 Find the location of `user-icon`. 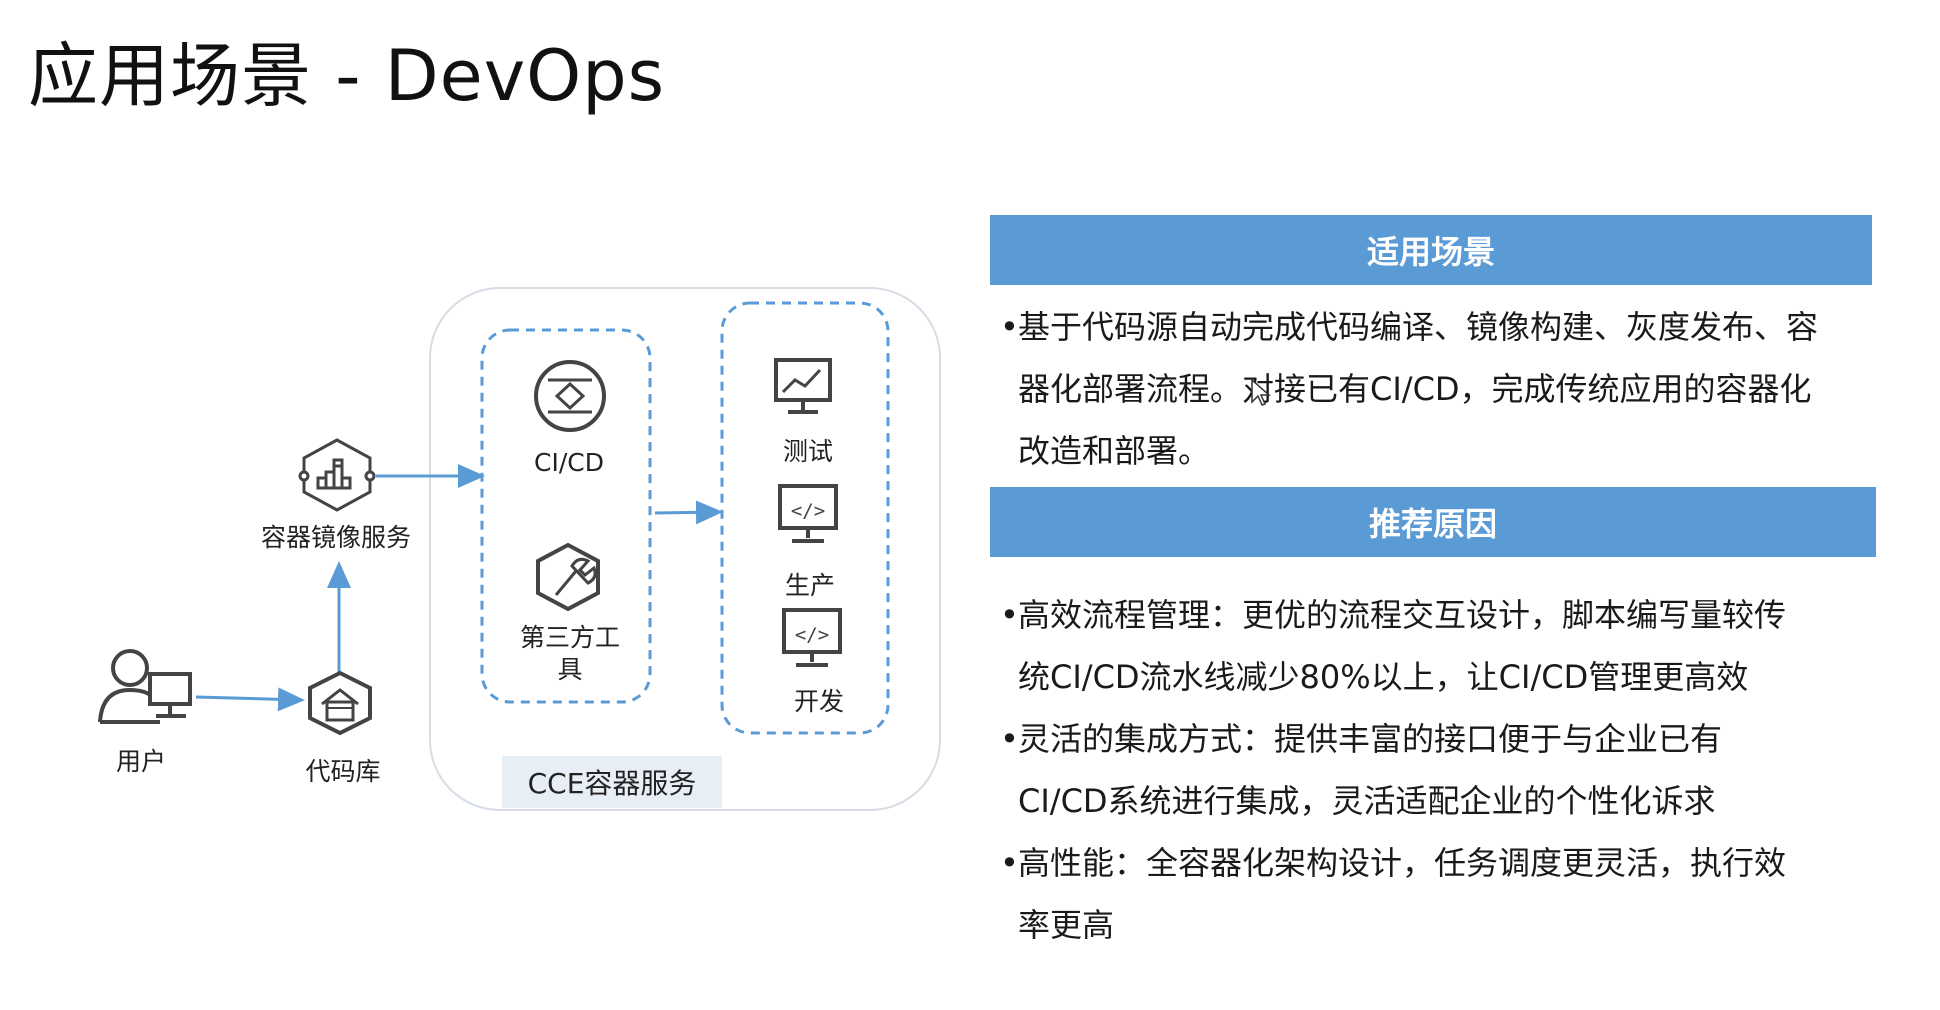

user-icon is located at coordinates (145, 686).